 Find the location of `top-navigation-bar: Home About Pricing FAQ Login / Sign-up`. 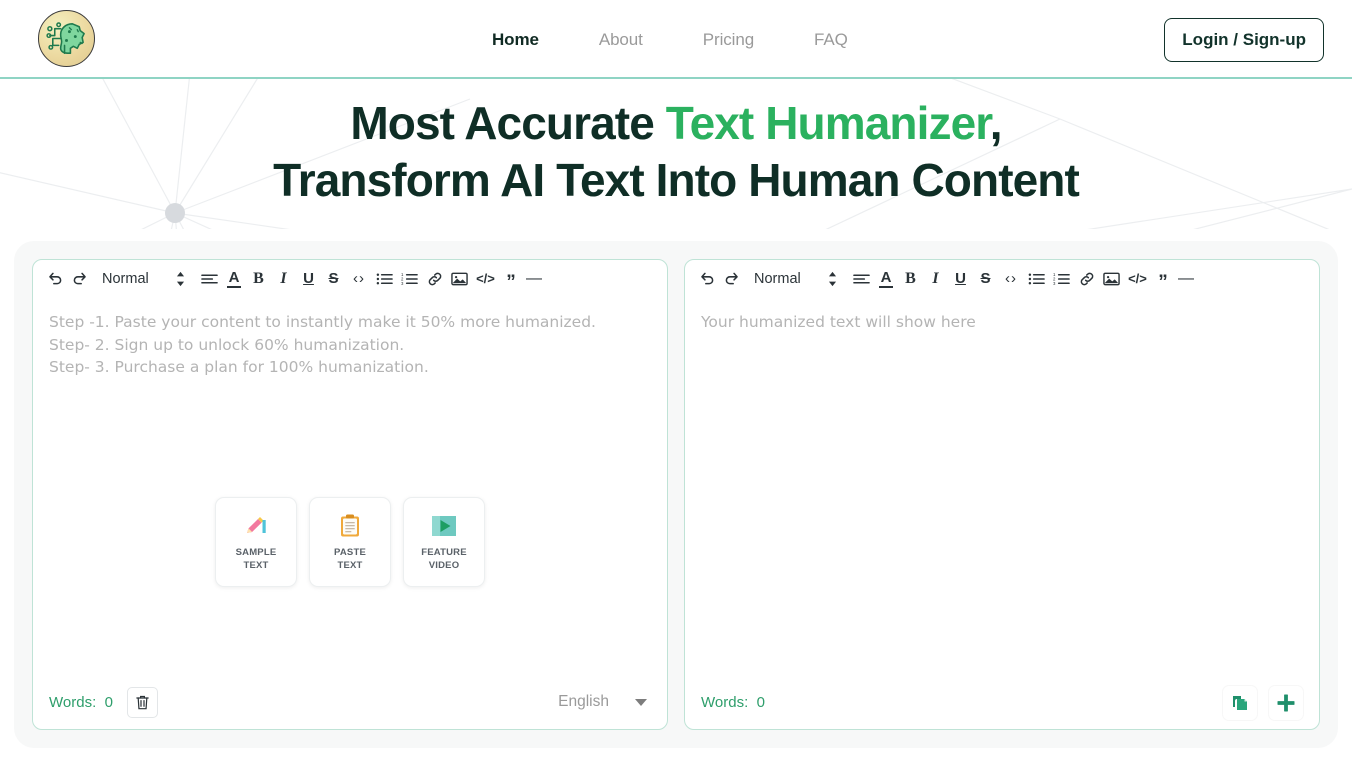

top-navigation-bar: Home About Pricing FAQ Login / Sign-up is located at coordinates (676, 39).